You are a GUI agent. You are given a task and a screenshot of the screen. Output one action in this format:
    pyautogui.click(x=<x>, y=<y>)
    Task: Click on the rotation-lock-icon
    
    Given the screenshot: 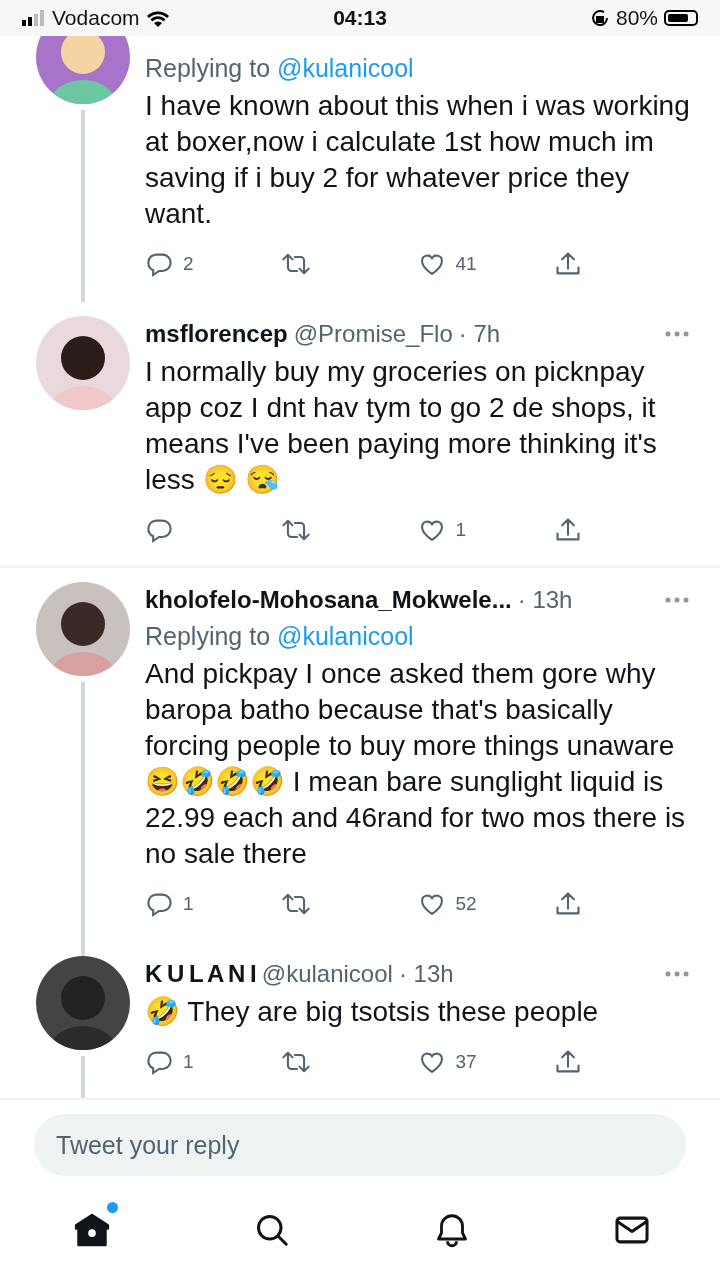 What is the action you would take?
    pyautogui.click(x=599, y=18)
    